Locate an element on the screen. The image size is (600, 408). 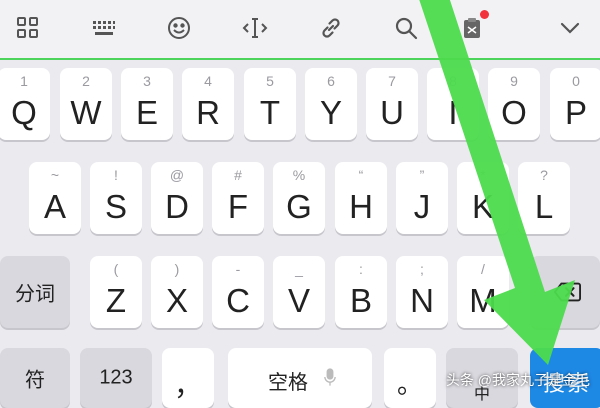
key-hint: ) is located at coordinates (177, 269).